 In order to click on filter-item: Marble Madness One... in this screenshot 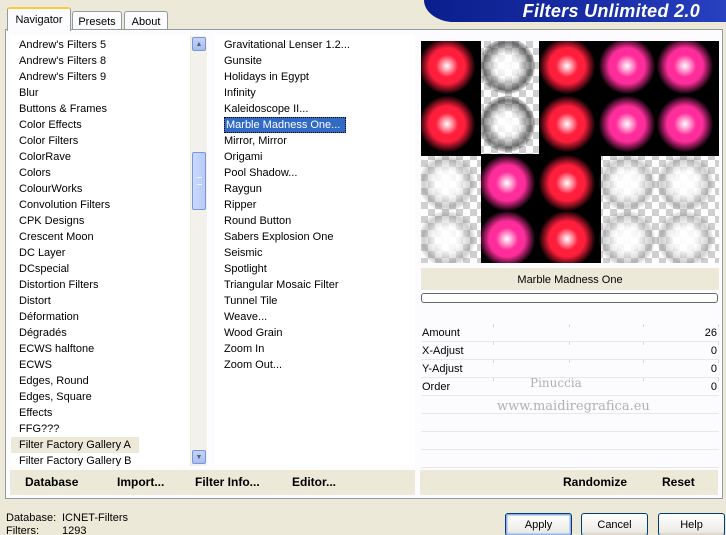, I will do `click(315, 125)`.